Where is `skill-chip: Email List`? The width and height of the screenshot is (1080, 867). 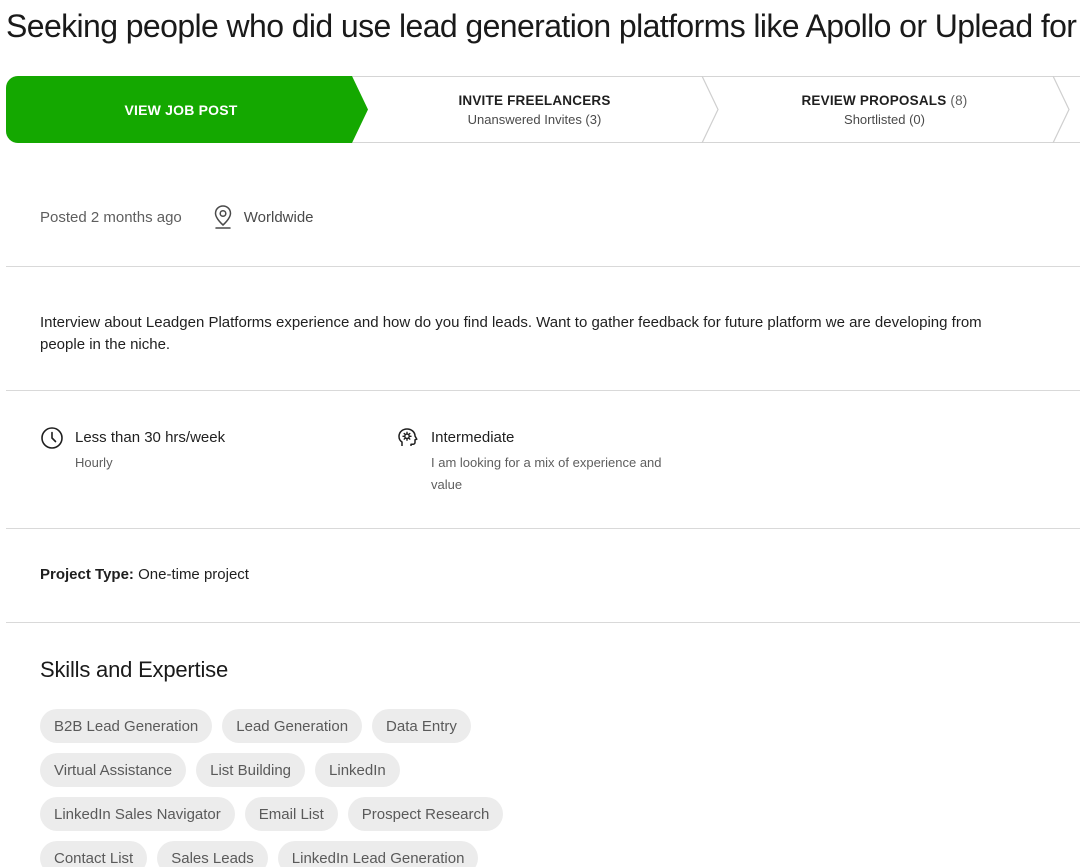 skill-chip: Email List is located at coordinates (291, 814).